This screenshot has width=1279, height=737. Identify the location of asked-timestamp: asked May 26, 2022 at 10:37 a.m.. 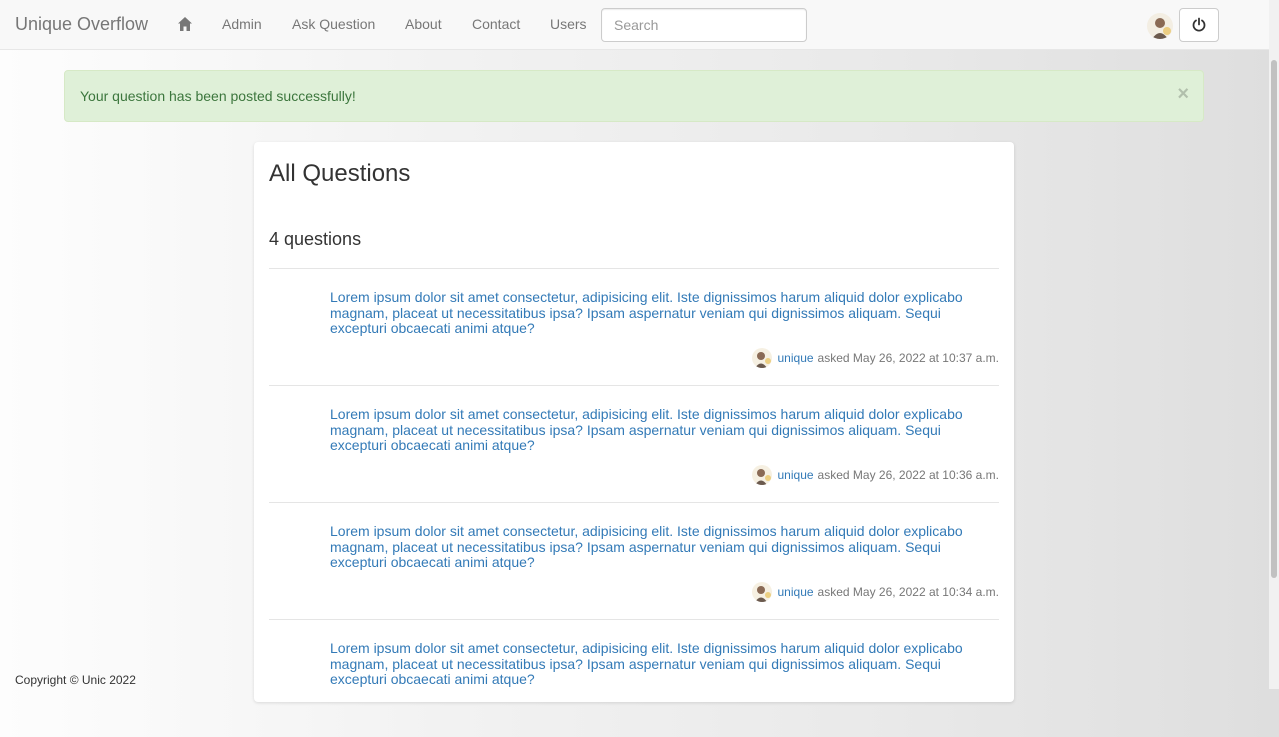
(908, 358).